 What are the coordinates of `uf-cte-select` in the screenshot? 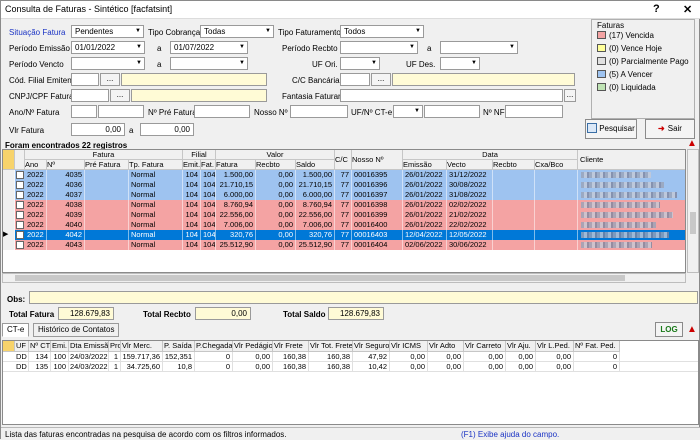 It's located at (408, 111).